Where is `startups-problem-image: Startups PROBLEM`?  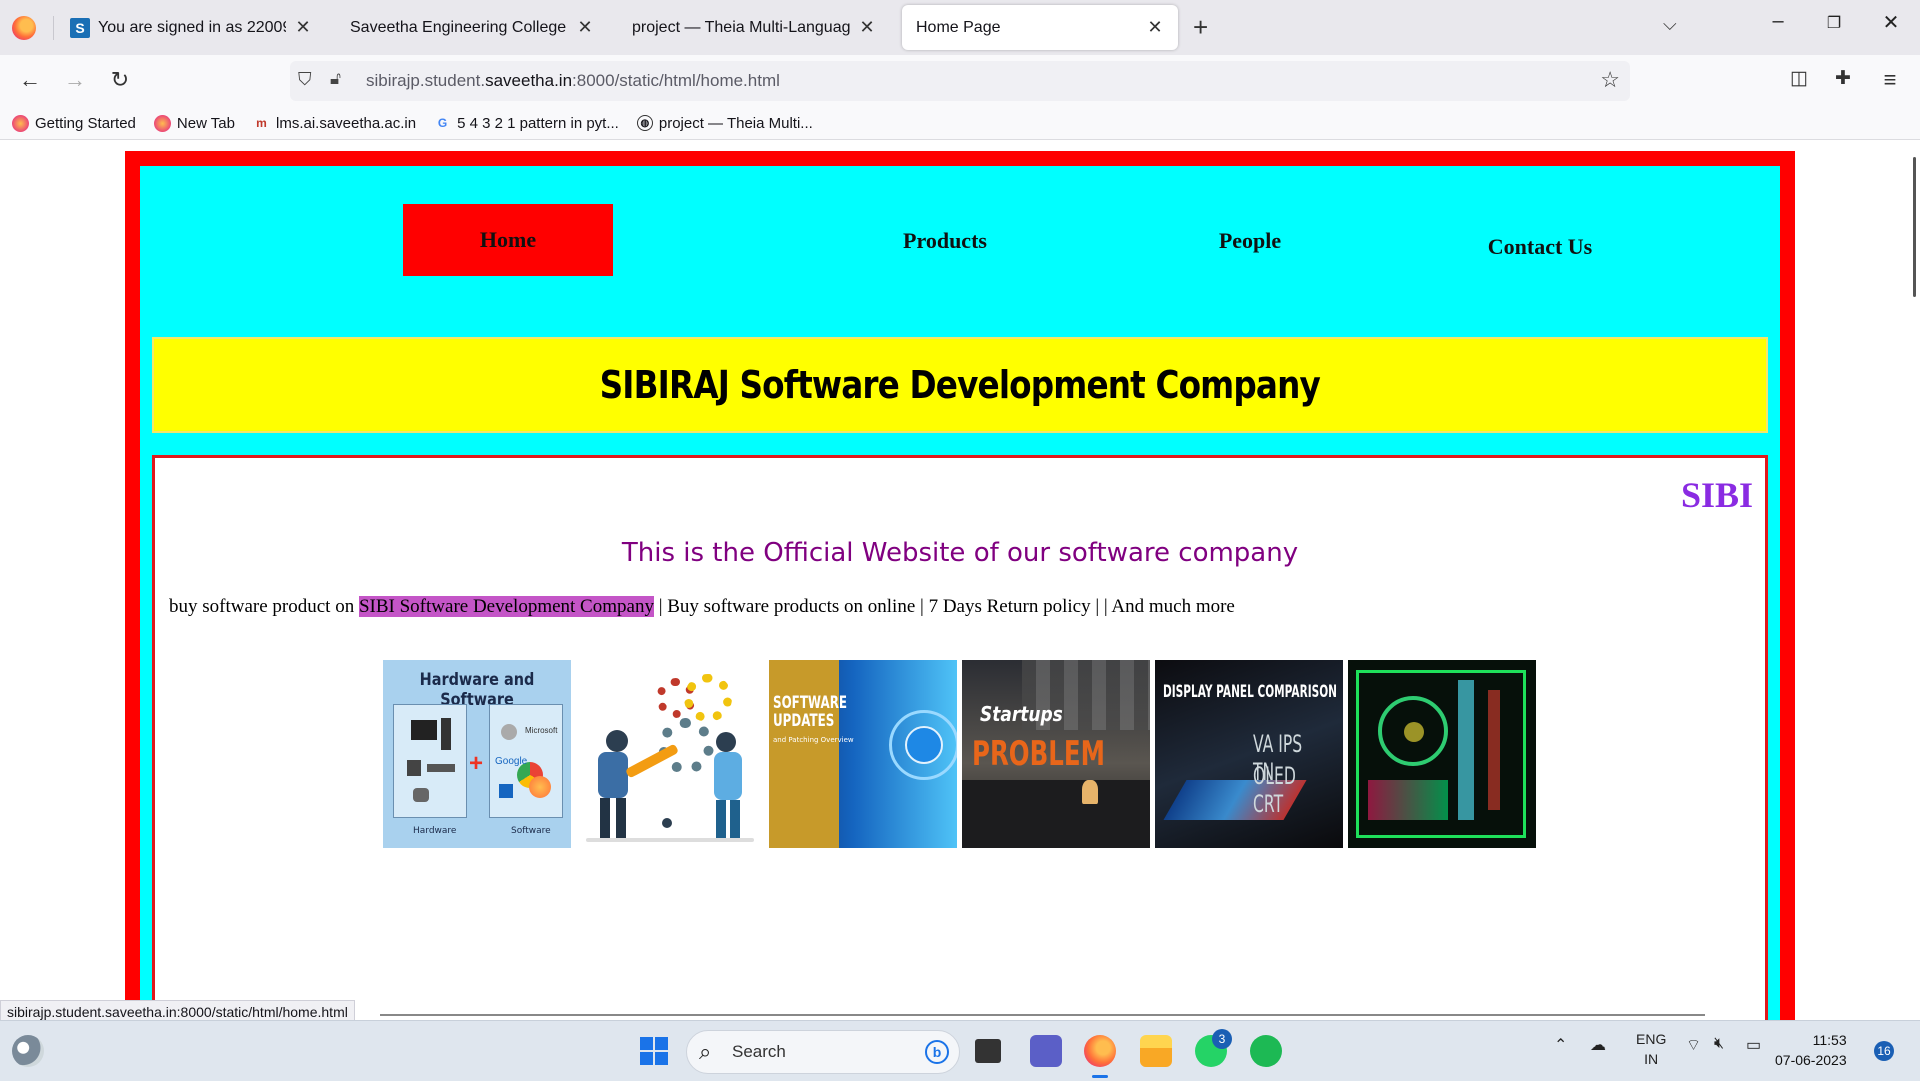 startups-problem-image: Startups PROBLEM is located at coordinates (1056, 754).